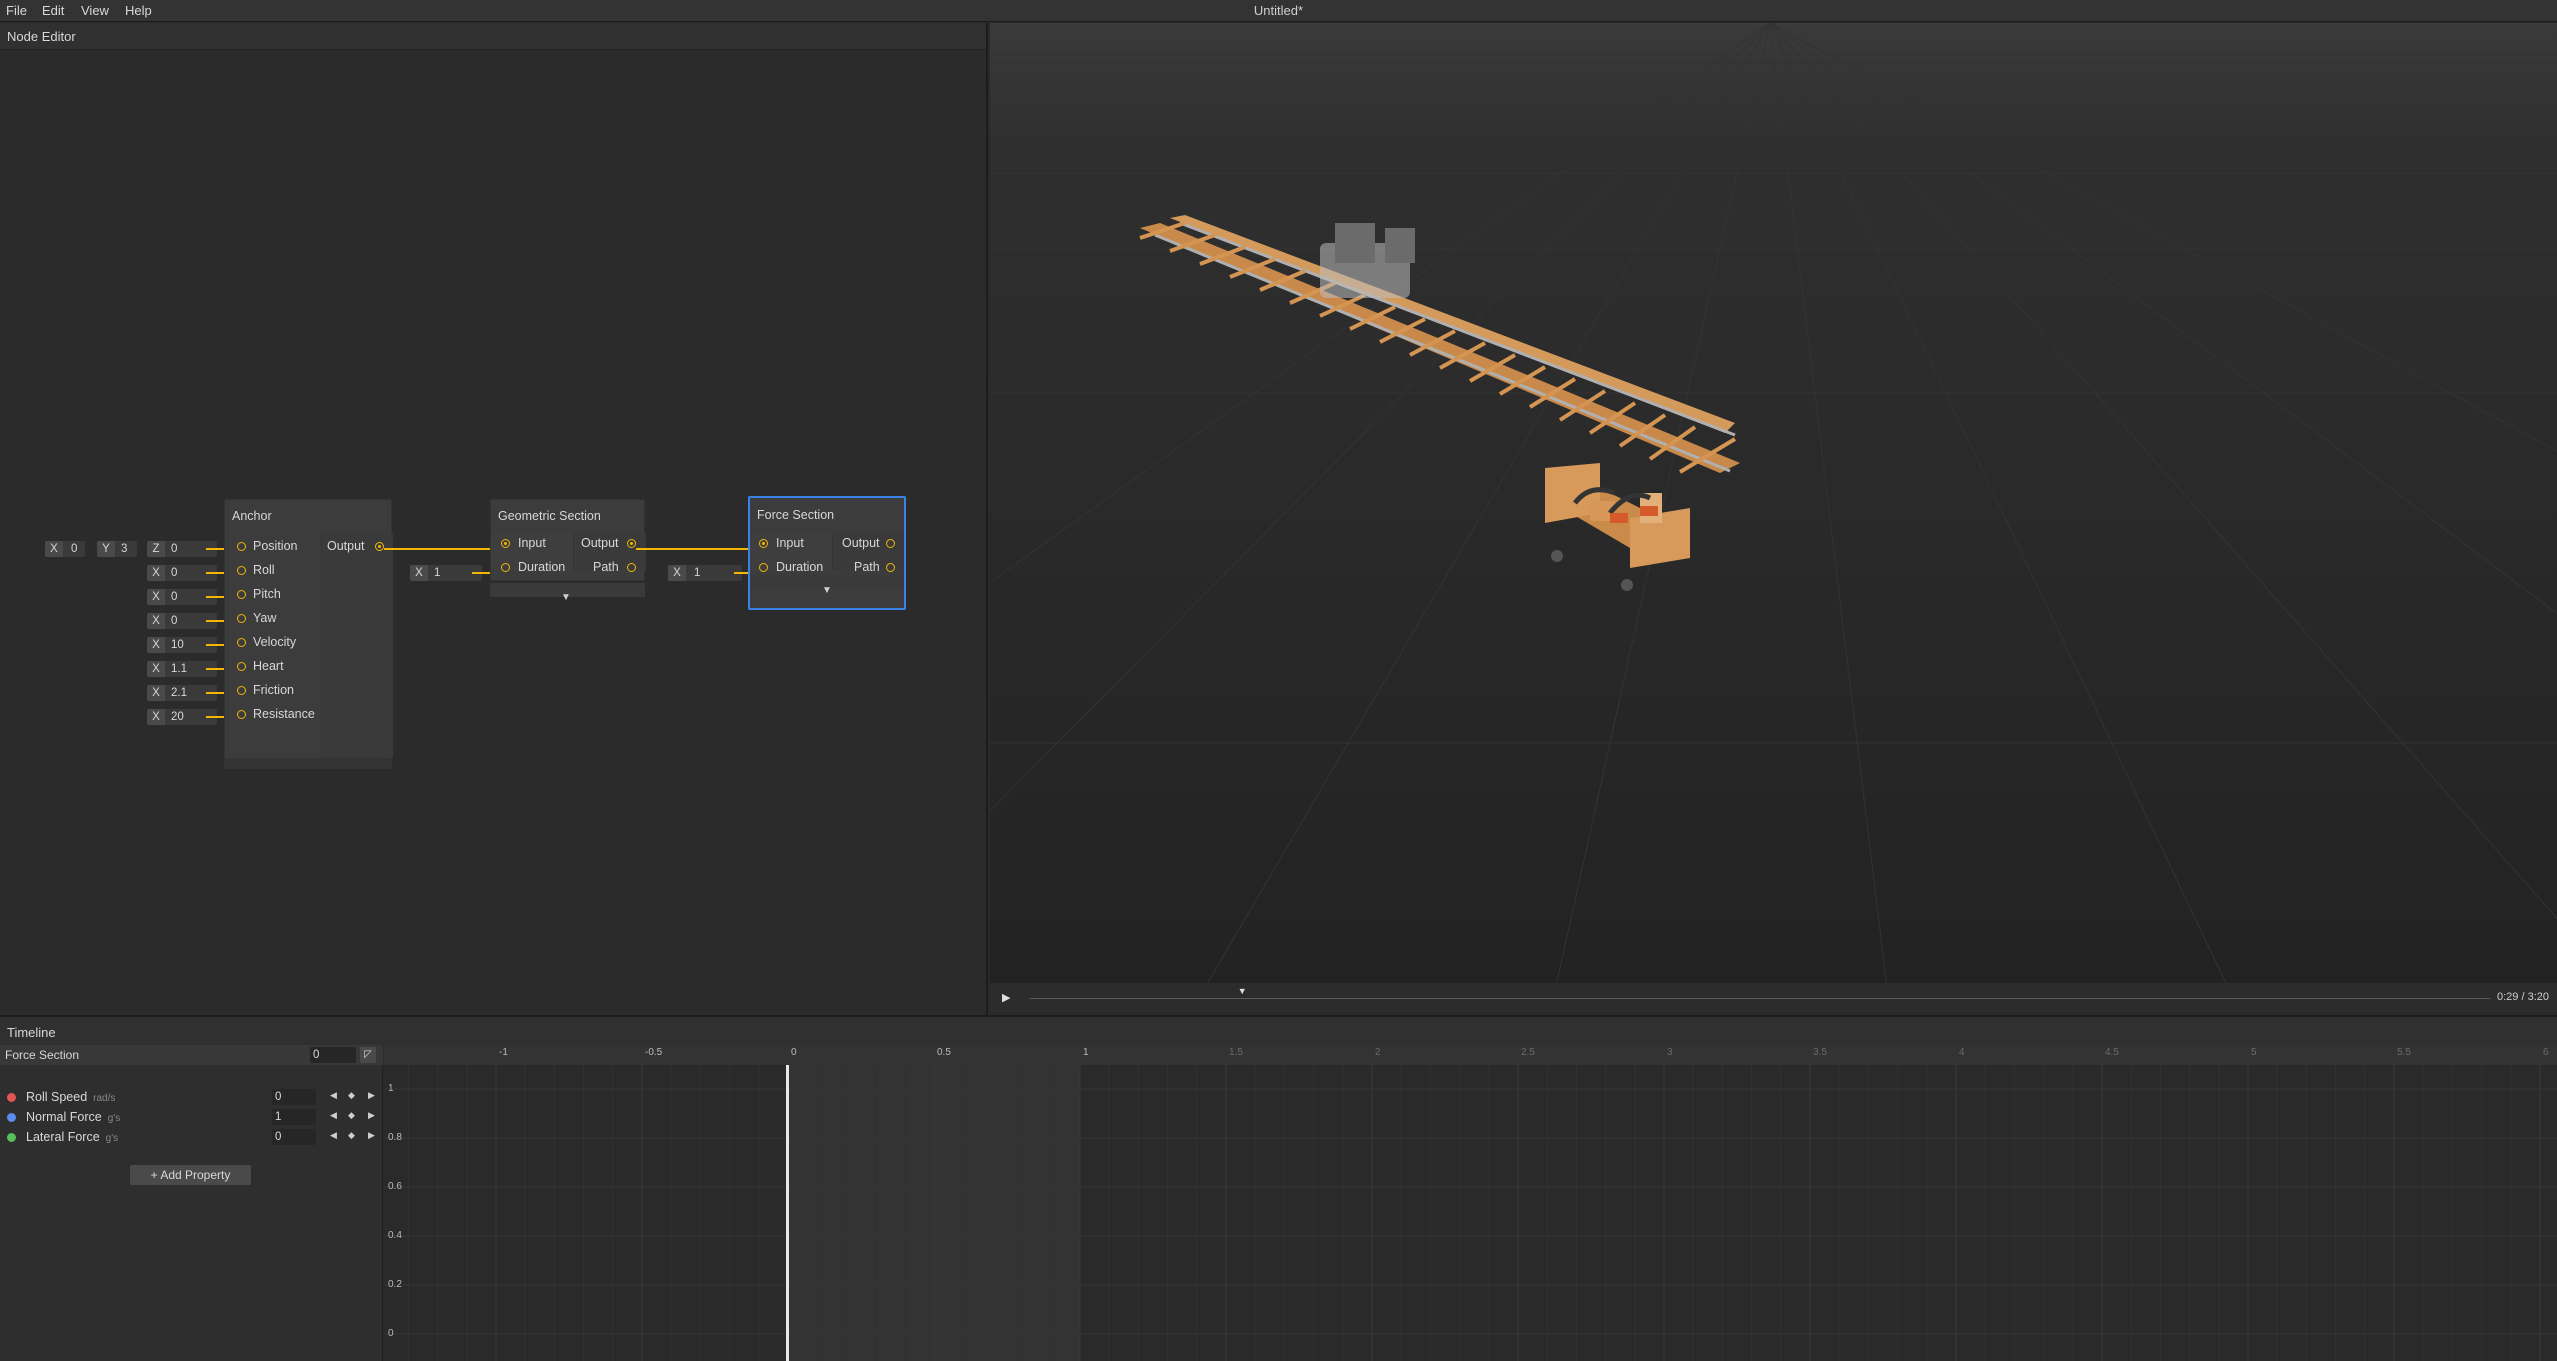 Image resolution: width=2557 pixels, height=1361 pixels. Describe the element at coordinates (1470, 1055) in the screenshot. I see `timeline-ruler` at that location.